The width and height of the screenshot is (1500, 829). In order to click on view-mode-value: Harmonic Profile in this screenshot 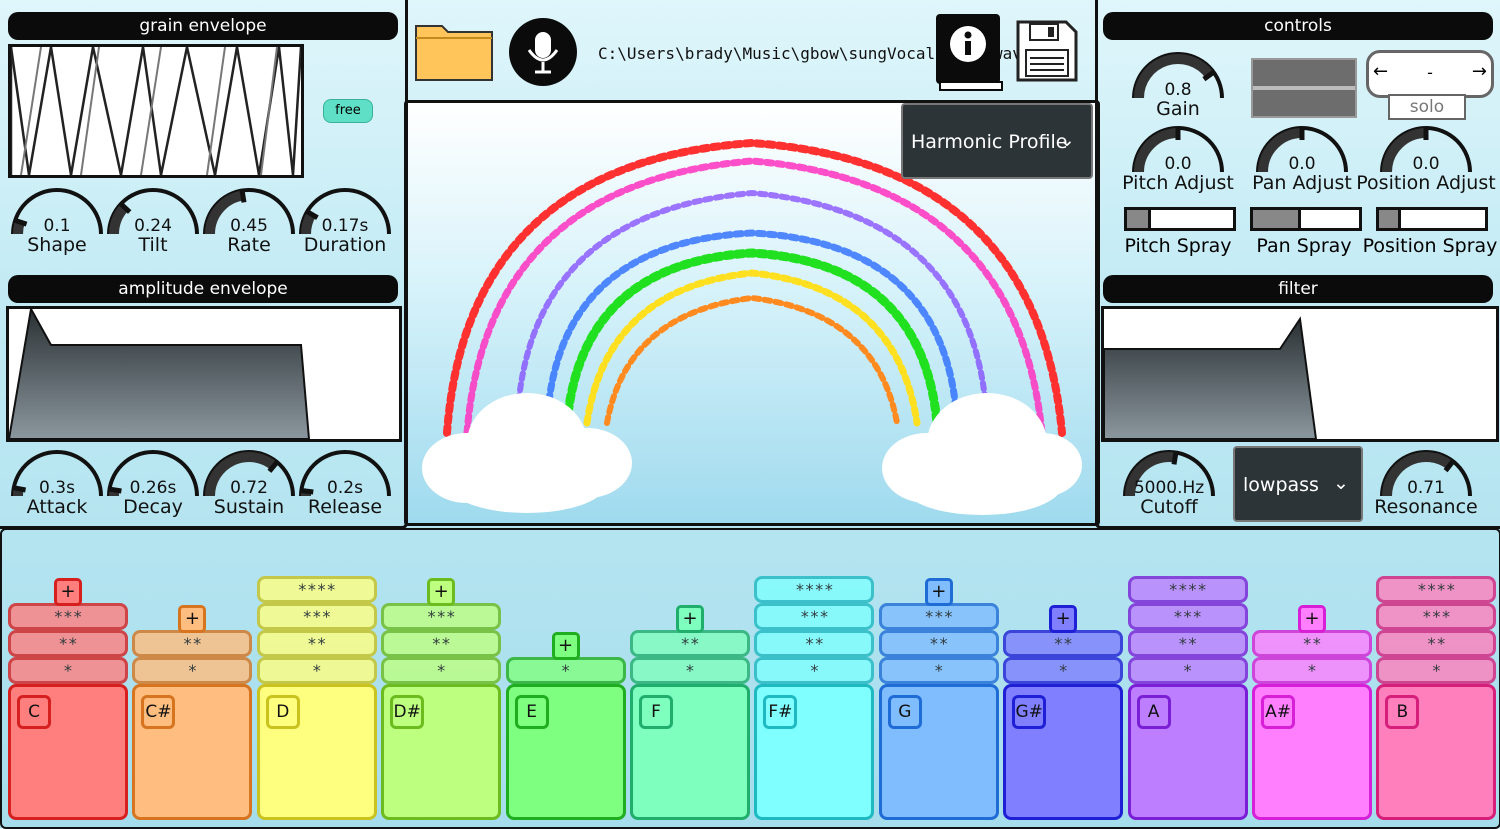, I will do `click(989, 142)`.